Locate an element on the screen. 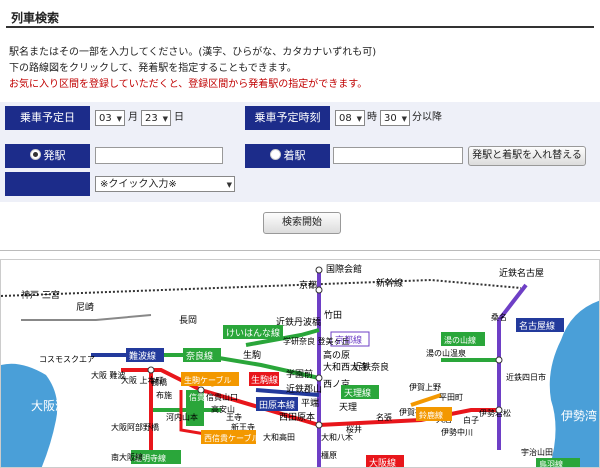 The height and width of the screenshot is (468, 600). minute-select: 30 is located at coordinates (395, 118).